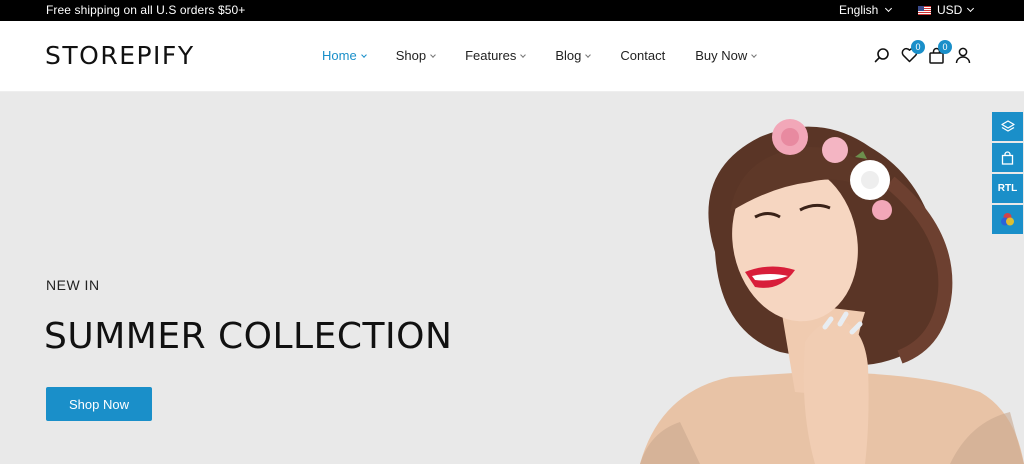 The height and width of the screenshot is (464, 1024). Describe the element at coordinates (554, 55) in the screenshot. I see `main-nav: Home Shop Features Blog Contact Buy Now` at that location.